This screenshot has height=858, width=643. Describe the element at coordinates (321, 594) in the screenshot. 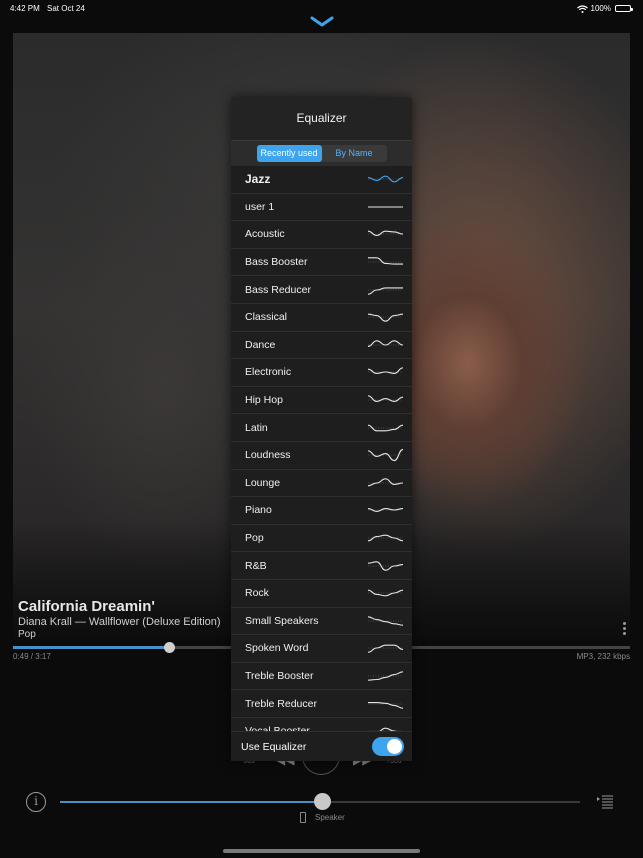

I see `preset-row: Rock` at that location.